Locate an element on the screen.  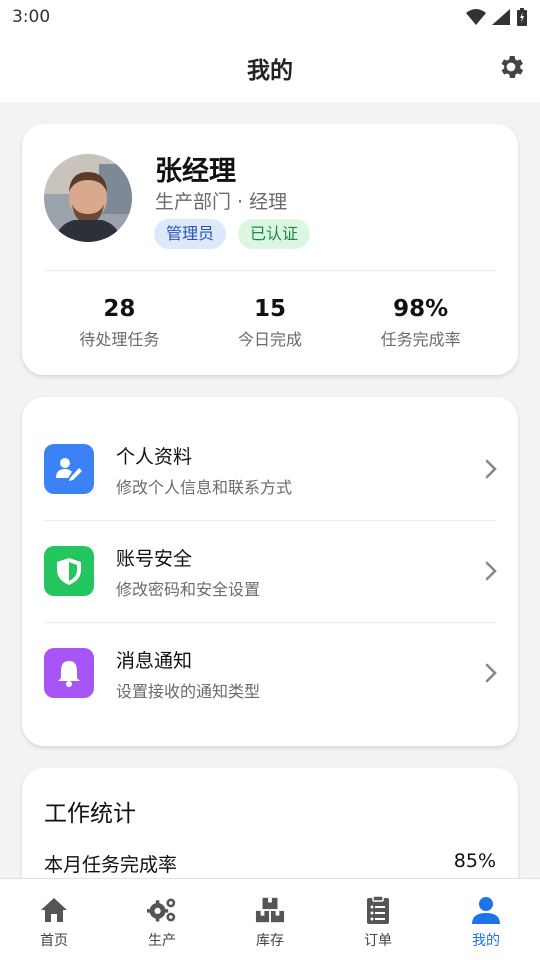
signal-icon is located at coordinates (501, 17).